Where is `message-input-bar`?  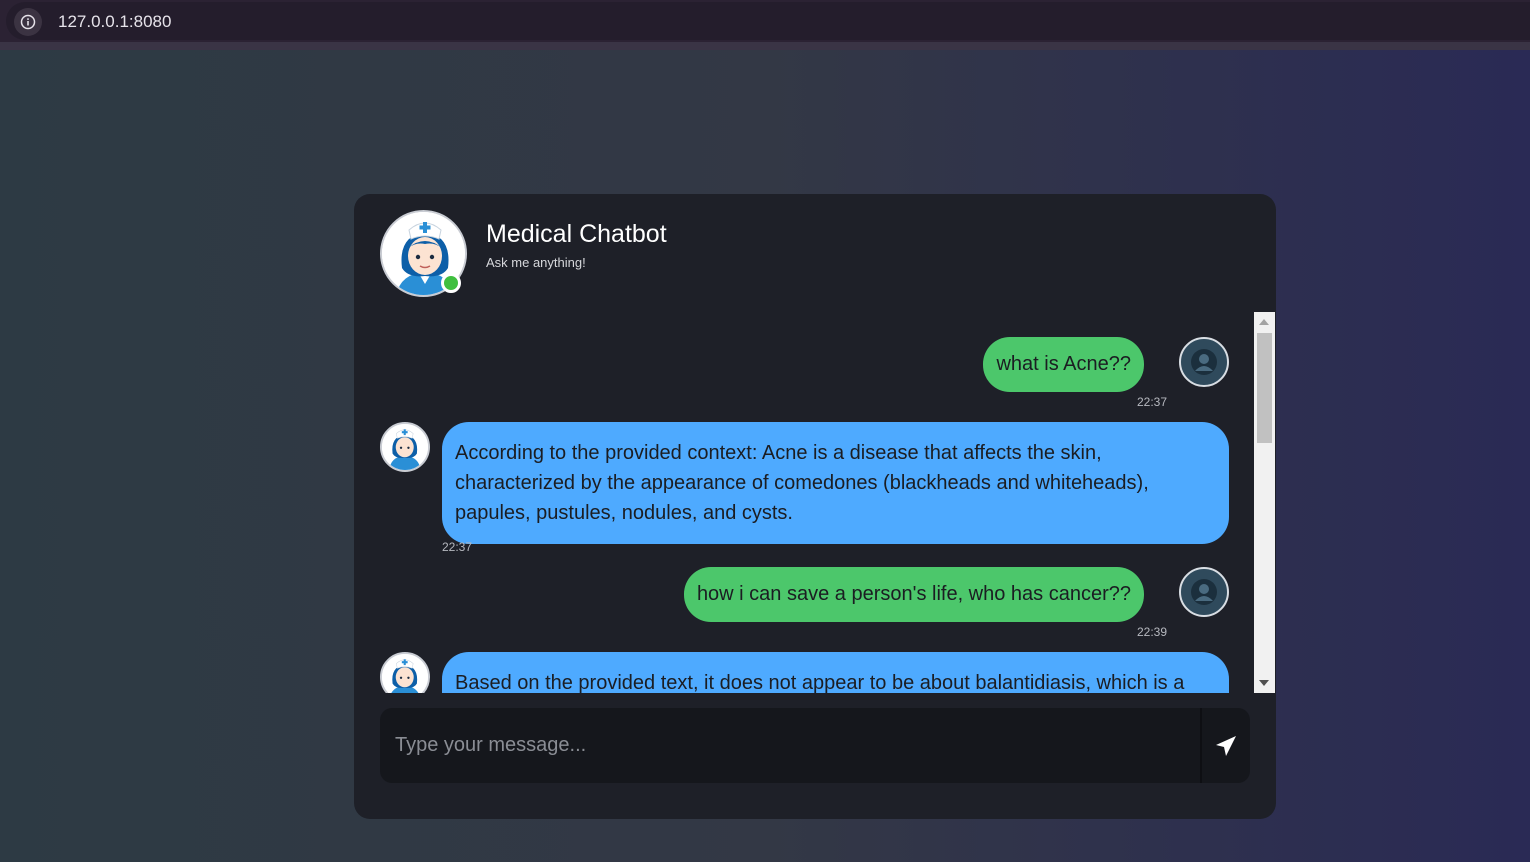 message-input-bar is located at coordinates (815, 745).